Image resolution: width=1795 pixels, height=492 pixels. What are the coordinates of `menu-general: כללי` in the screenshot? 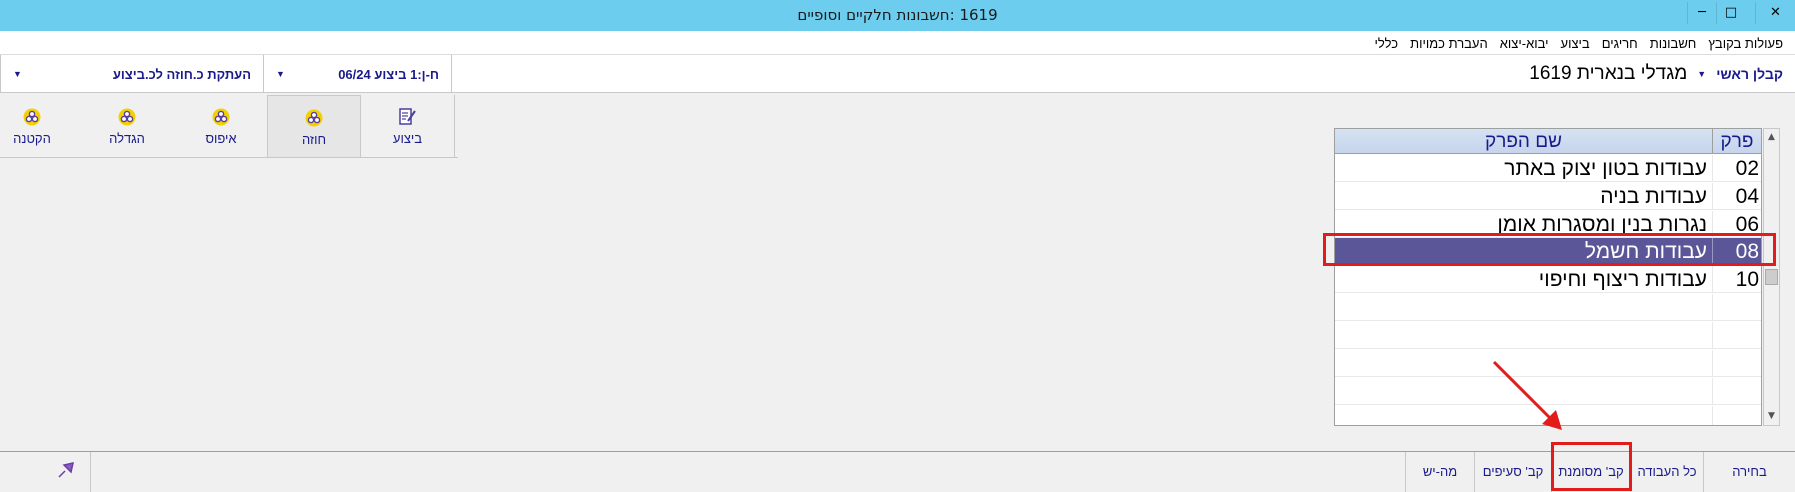 It's located at (1387, 43).